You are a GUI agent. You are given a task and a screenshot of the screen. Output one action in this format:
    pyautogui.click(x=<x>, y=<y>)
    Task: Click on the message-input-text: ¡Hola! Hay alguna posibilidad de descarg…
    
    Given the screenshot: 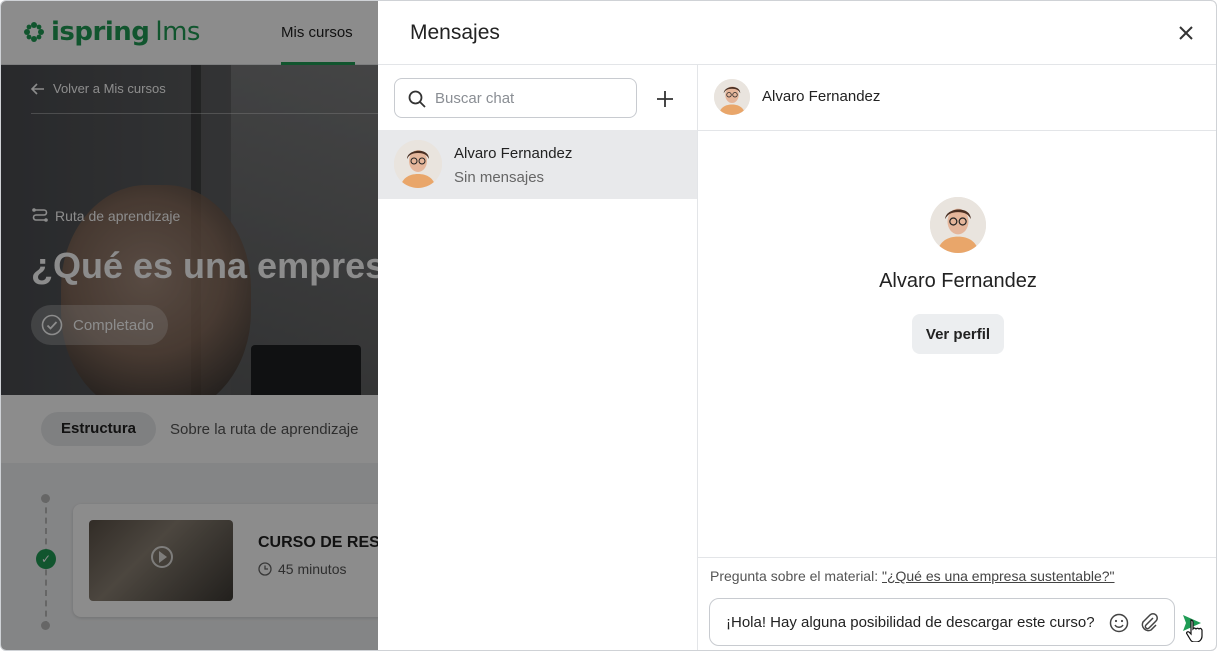 What is the action you would take?
    pyautogui.click(x=910, y=622)
    